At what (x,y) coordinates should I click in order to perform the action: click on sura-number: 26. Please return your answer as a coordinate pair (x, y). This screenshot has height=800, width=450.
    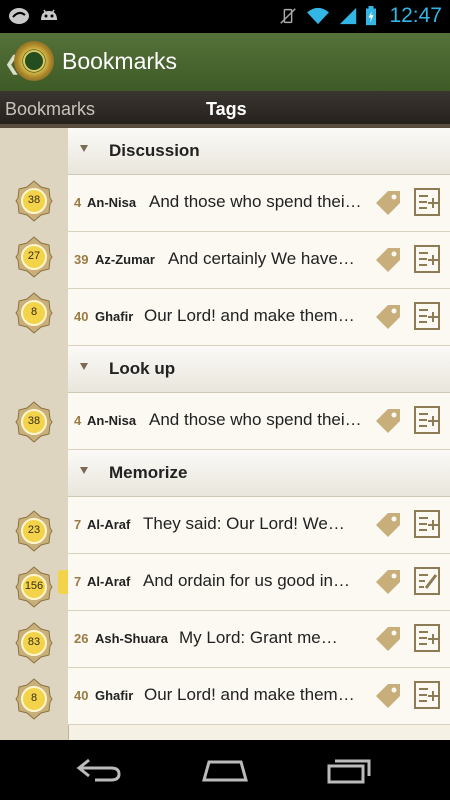
    Looking at the image, I should click on (81, 638).